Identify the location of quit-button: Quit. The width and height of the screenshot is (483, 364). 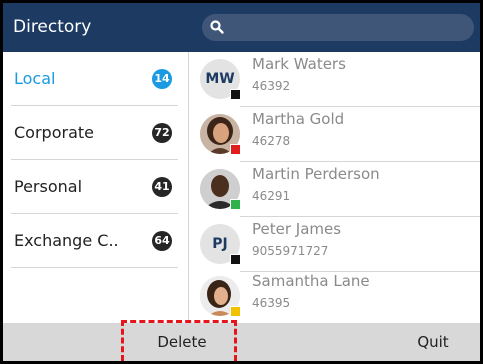
(433, 342).